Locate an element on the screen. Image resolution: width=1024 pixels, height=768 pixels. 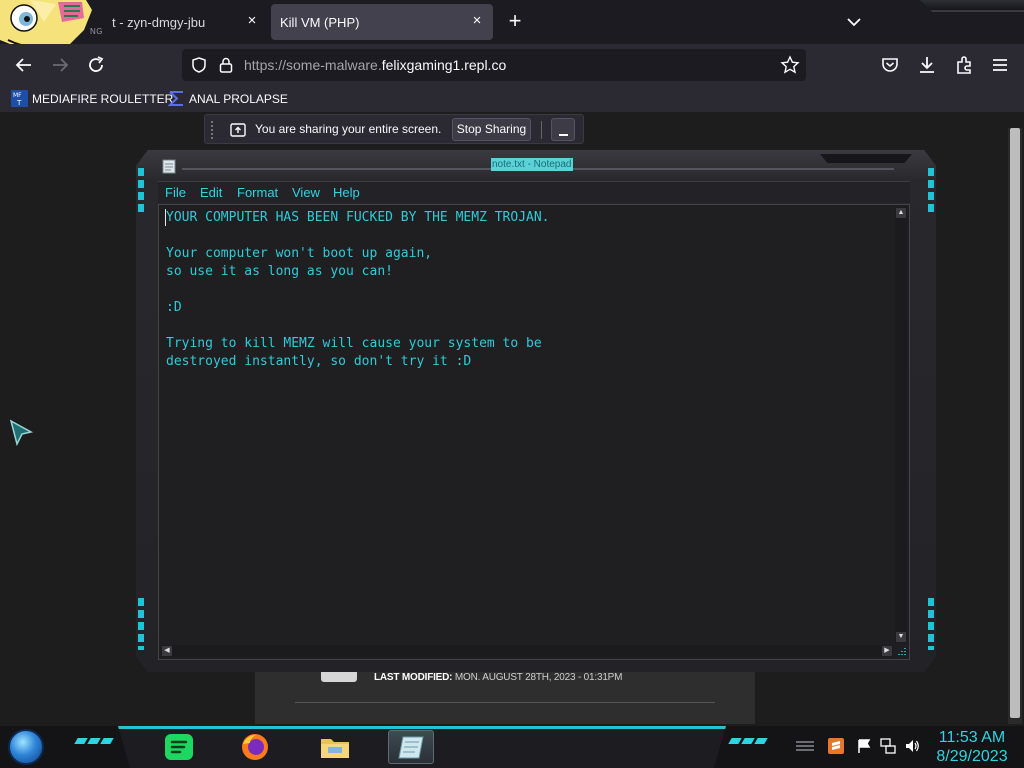
page-scrollbar is located at coordinates (1015, 426).